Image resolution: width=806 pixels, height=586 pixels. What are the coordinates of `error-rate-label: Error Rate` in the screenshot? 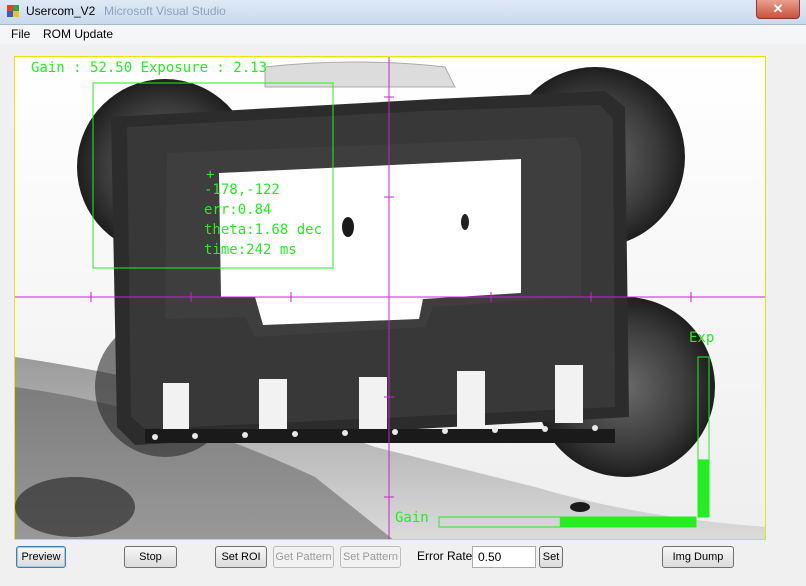 It's located at (445, 556).